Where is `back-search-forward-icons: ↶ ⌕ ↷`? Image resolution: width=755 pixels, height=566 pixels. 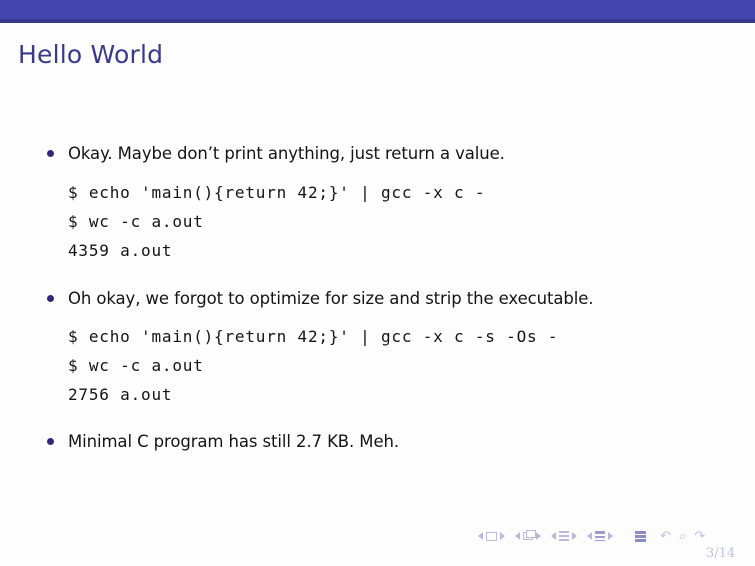 back-search-forward-icons: ↶ ⌕ ↷ is located at coordinates (683, 536).